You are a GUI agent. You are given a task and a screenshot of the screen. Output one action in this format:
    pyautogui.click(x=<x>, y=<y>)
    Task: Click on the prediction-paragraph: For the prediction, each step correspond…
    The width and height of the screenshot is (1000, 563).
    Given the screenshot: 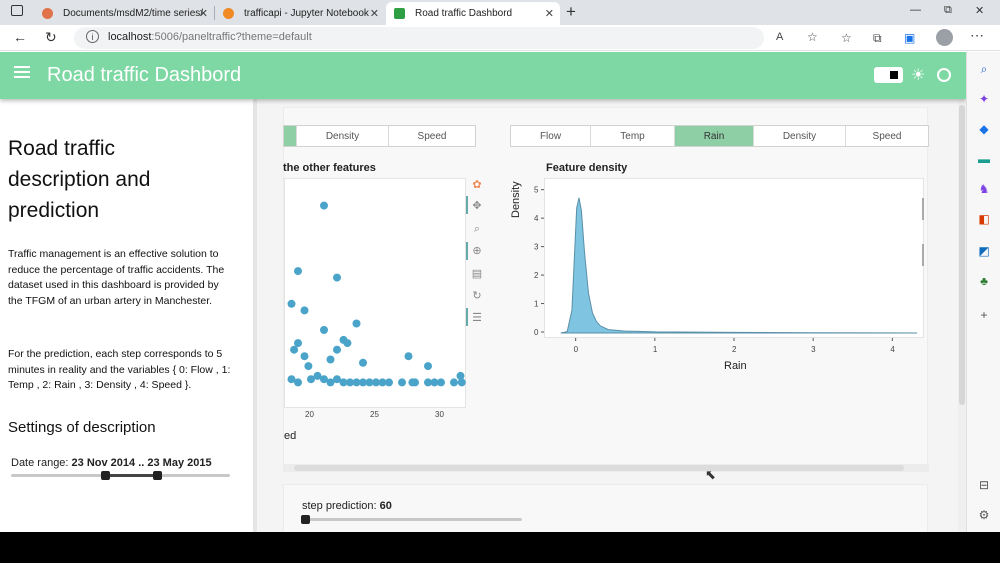 What is the action you would take?
    pyautogui.click(x=119, y=369)
    